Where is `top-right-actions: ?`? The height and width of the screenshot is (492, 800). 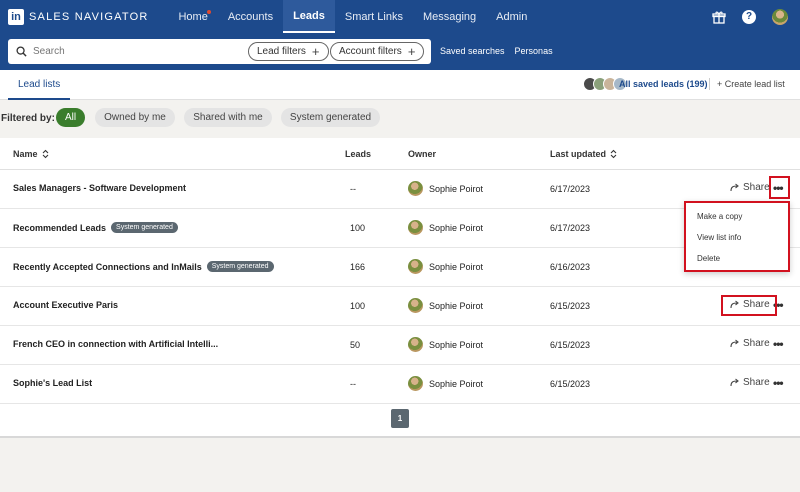
top-right-actions: ? is located at coordinates (750, 16).